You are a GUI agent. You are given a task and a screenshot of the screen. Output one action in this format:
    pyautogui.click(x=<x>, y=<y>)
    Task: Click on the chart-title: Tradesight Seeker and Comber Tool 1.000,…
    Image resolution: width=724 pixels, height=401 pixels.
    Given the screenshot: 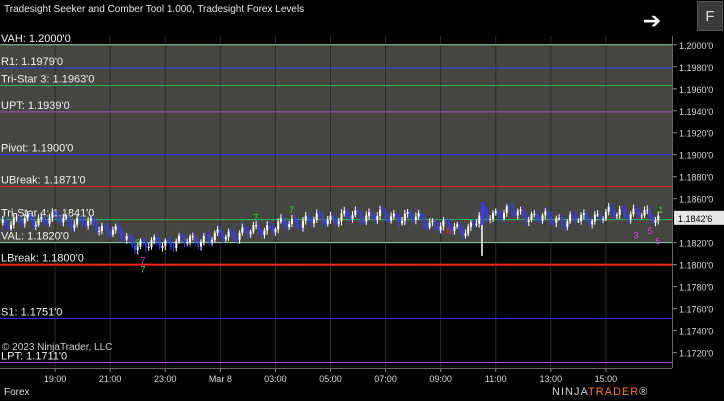 What is the action you would take?
    pyautogui.click(x=154, y=9)
    